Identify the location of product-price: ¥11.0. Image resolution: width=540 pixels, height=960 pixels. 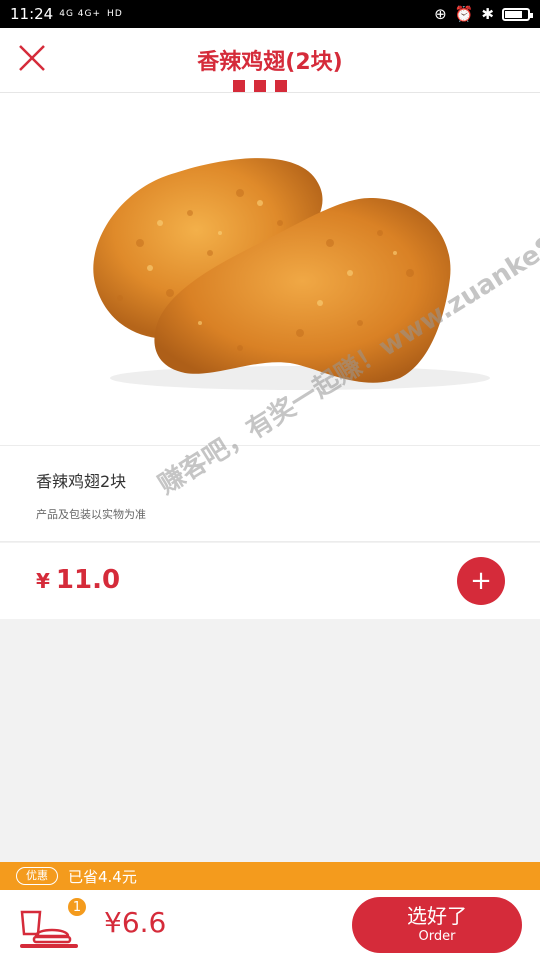
(78, 580).